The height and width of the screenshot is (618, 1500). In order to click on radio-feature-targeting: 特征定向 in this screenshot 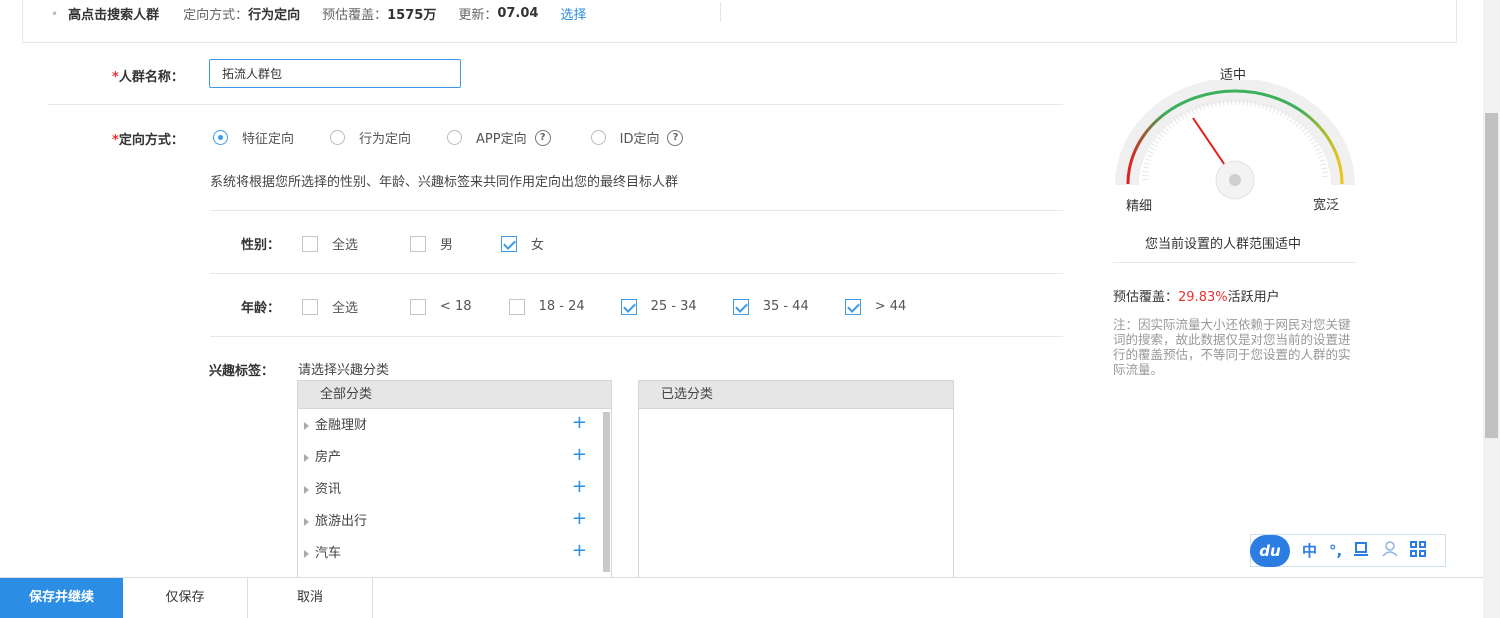, I will do `click(253, 137)`.